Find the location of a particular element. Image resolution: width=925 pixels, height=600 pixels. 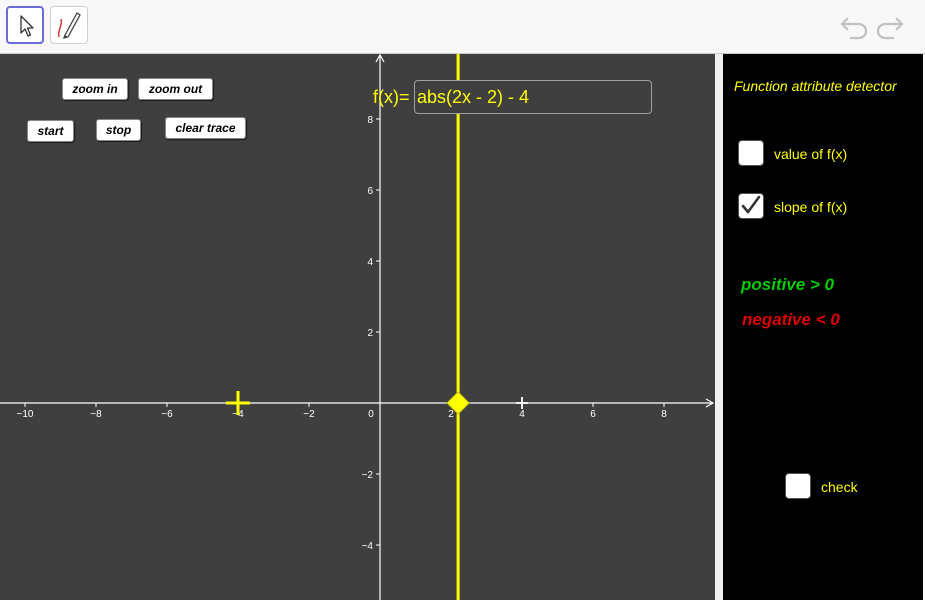

x-tick-label: 0 is located at coordinates (371, 414).